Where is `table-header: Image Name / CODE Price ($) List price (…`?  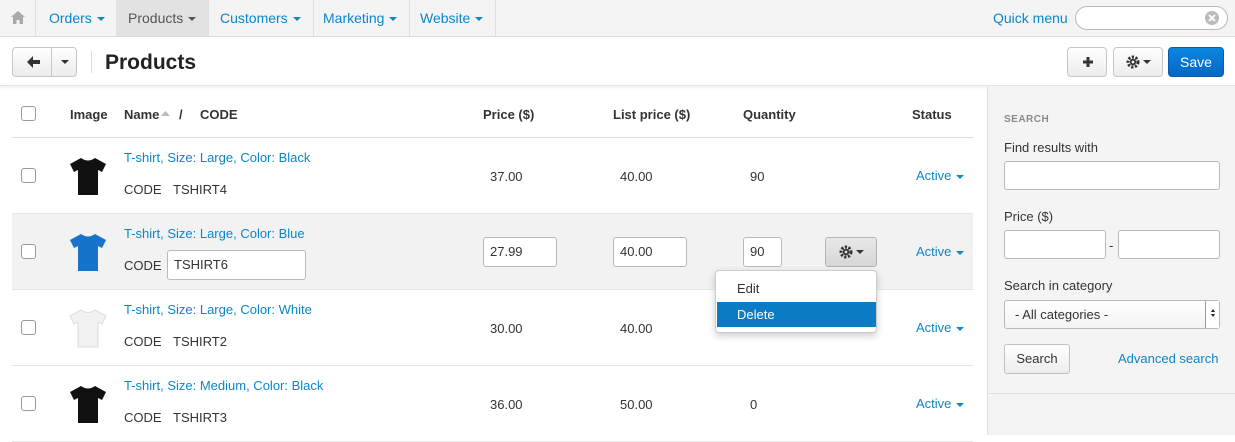 table-header: Image Name / CODE Price ($) List price (… is located at coordinates (492, 116).